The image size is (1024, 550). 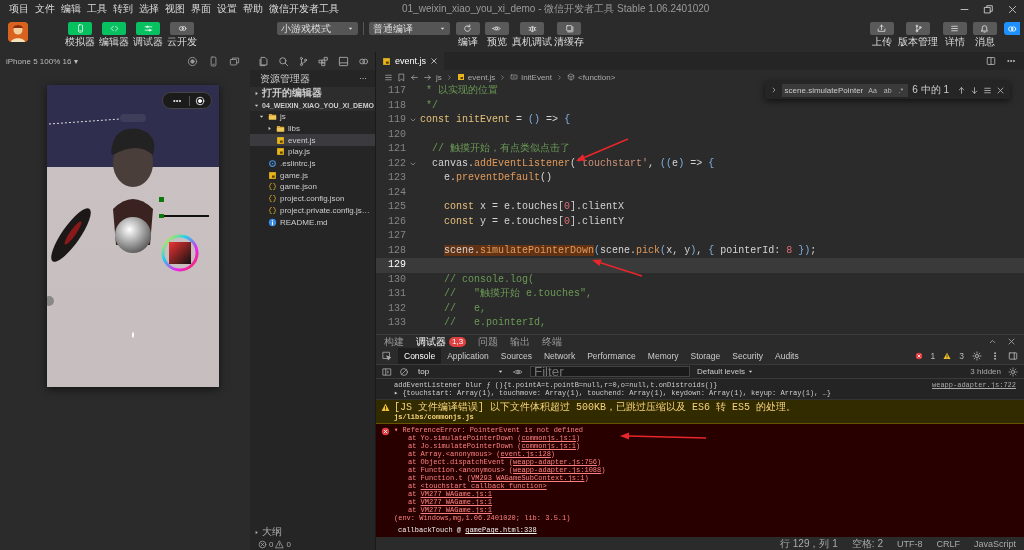 I want to click on file-tree-item: .eslintrc.js, so click(x=312, y=163).